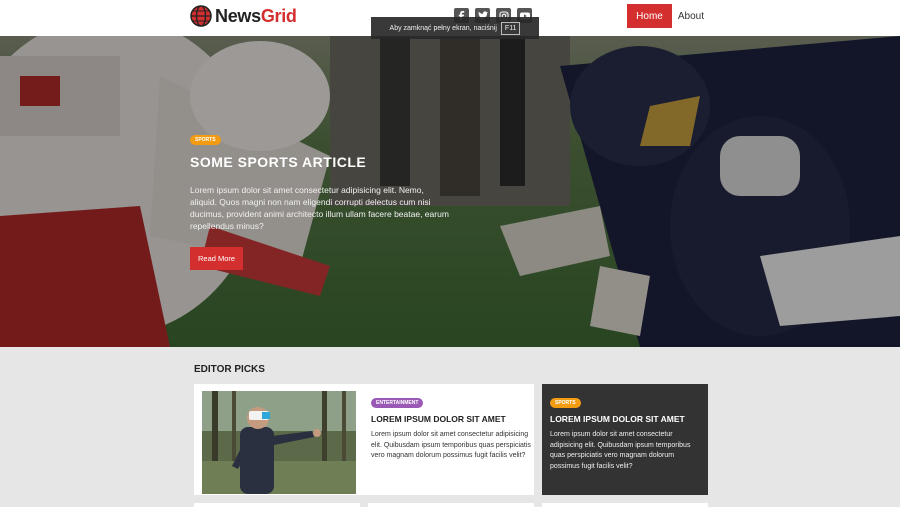 The image size is (900, 507). What do you see at coordinates (443, 28) in the screenshot?
I see `fullscreen-notice-text: Aby zamknąć pełny ekran, naciśnij` at bounding box center [443, 28].